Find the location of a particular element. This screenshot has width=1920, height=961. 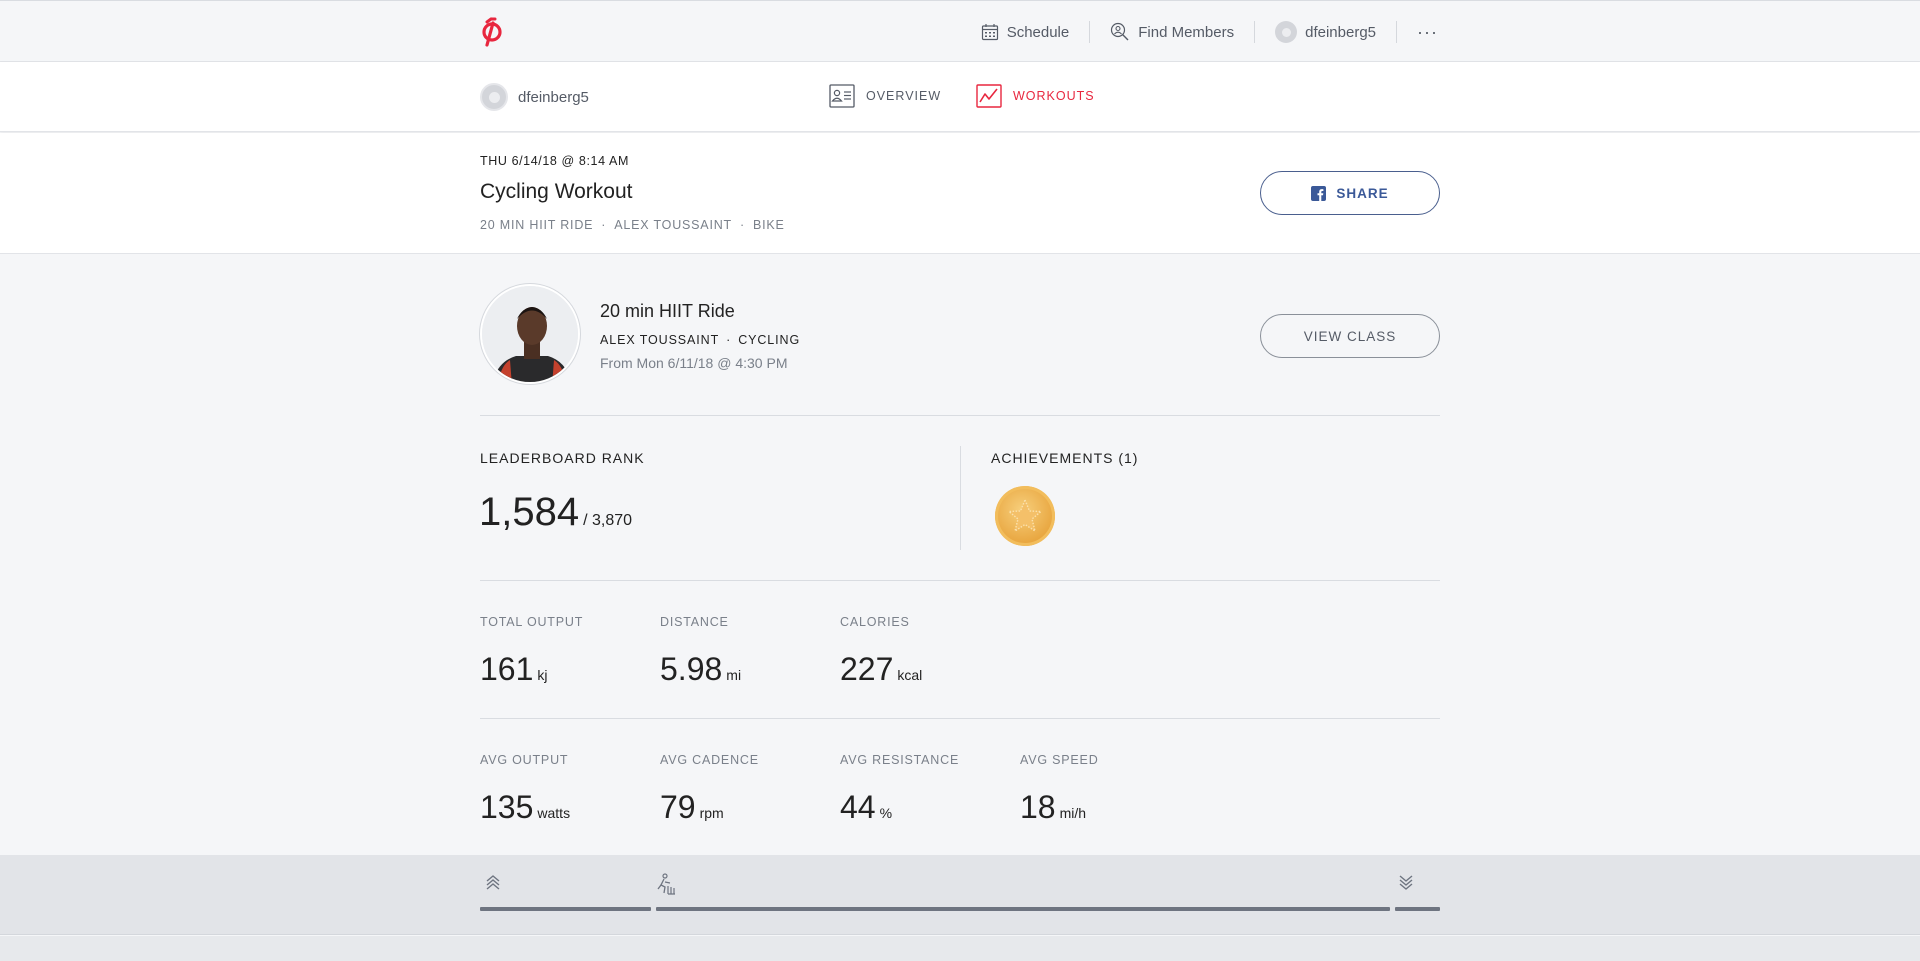

stat-value: 18 mi/h is located at coordinates (1053, 807).